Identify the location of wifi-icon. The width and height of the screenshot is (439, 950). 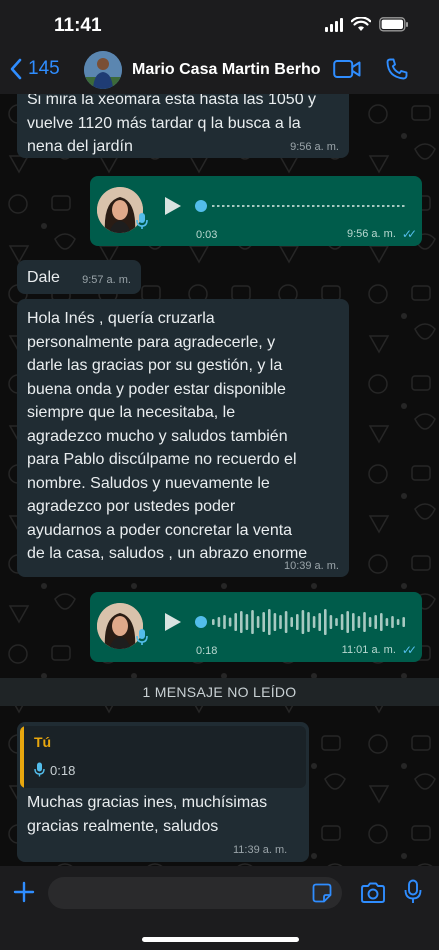
(361, 24).